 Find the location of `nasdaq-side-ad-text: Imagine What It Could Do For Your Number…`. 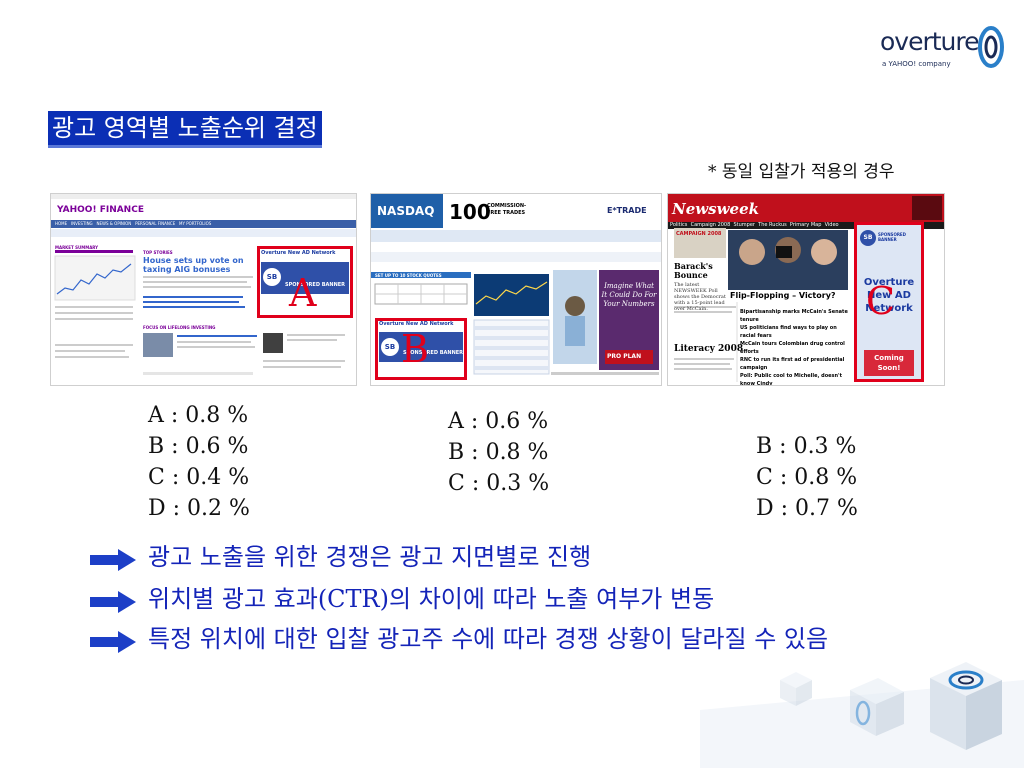

nasdaq-side-ad-text: Imagine What It Could Do For Your Number… is located at coordinates (629, 295).